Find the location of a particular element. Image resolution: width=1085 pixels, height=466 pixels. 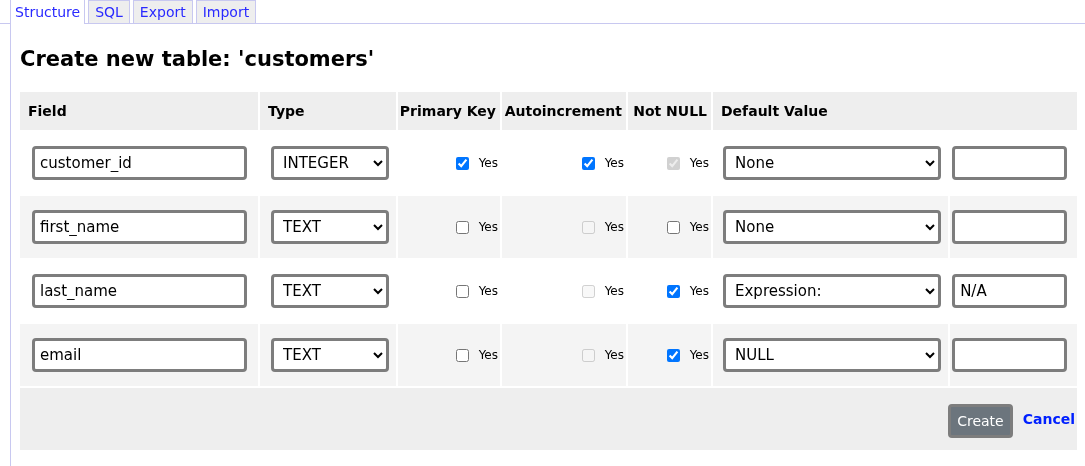

field-name-input: last_name is located at coordinates (139, 291).